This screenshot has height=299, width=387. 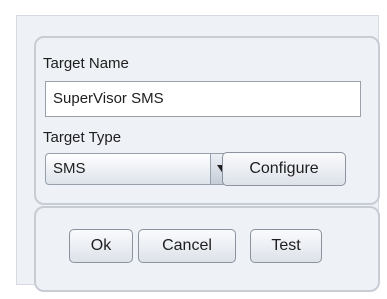 What do you see at coordinates (284, 169) in the screenshot?
I see `configure-button: Configure` at bounding box center [284, 169].